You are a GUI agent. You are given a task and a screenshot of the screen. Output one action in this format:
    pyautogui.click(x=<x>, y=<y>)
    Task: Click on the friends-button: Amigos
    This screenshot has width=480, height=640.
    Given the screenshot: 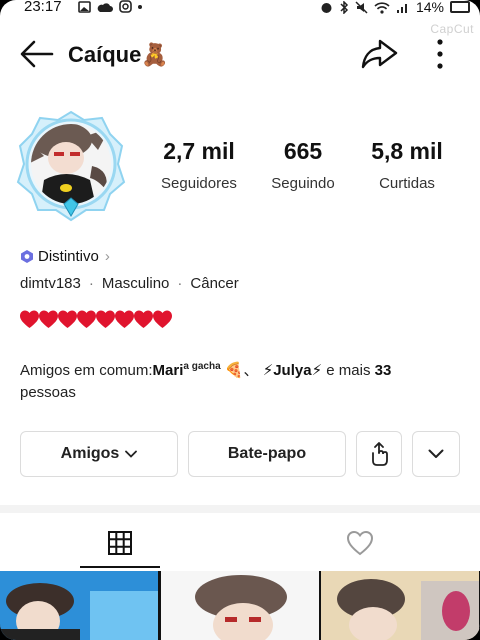 What is the action you would take?
    pyautogui.click(x=99, y=454)
    